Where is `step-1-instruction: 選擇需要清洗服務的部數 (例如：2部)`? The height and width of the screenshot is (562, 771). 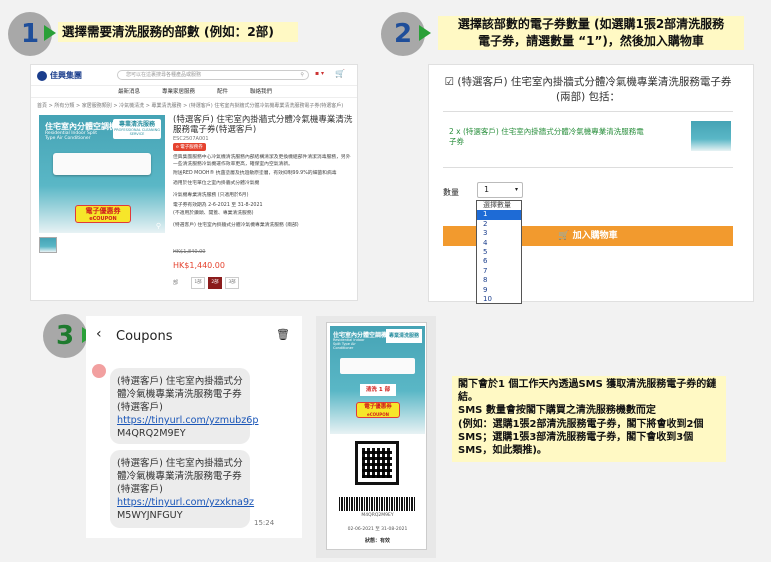 step-1-instruction: 選擇需要清洗服務的部數 (例如：2部) is located at coordinates (178, 32).